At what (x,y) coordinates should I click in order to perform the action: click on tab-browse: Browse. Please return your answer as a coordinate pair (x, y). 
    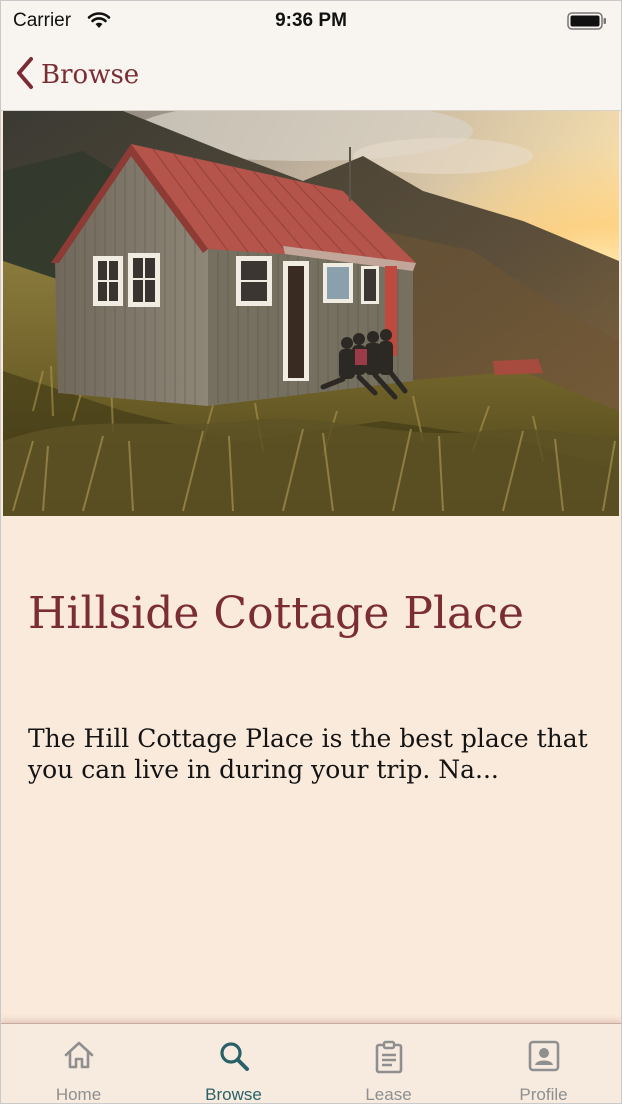
    Looking at the image, I should click on (233, 1064).